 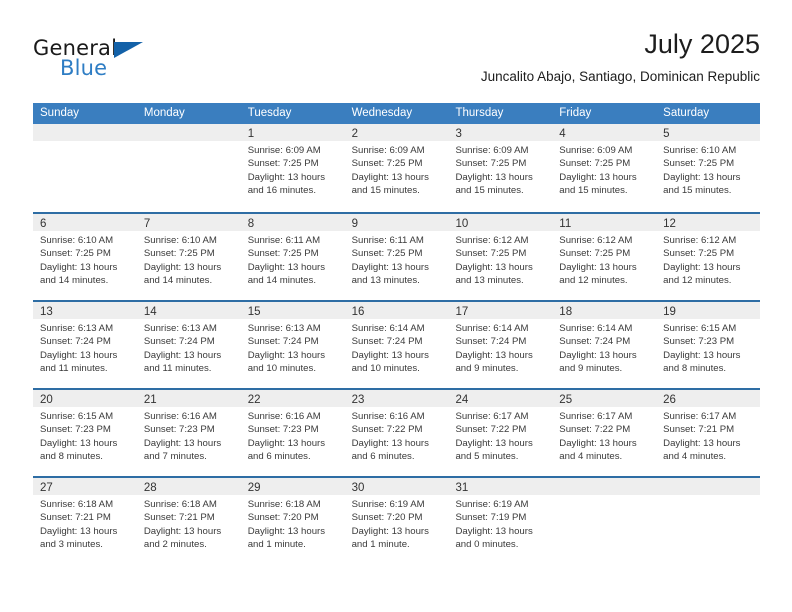 I want to click on day-number-band: 12, so click(x=708, y=222).